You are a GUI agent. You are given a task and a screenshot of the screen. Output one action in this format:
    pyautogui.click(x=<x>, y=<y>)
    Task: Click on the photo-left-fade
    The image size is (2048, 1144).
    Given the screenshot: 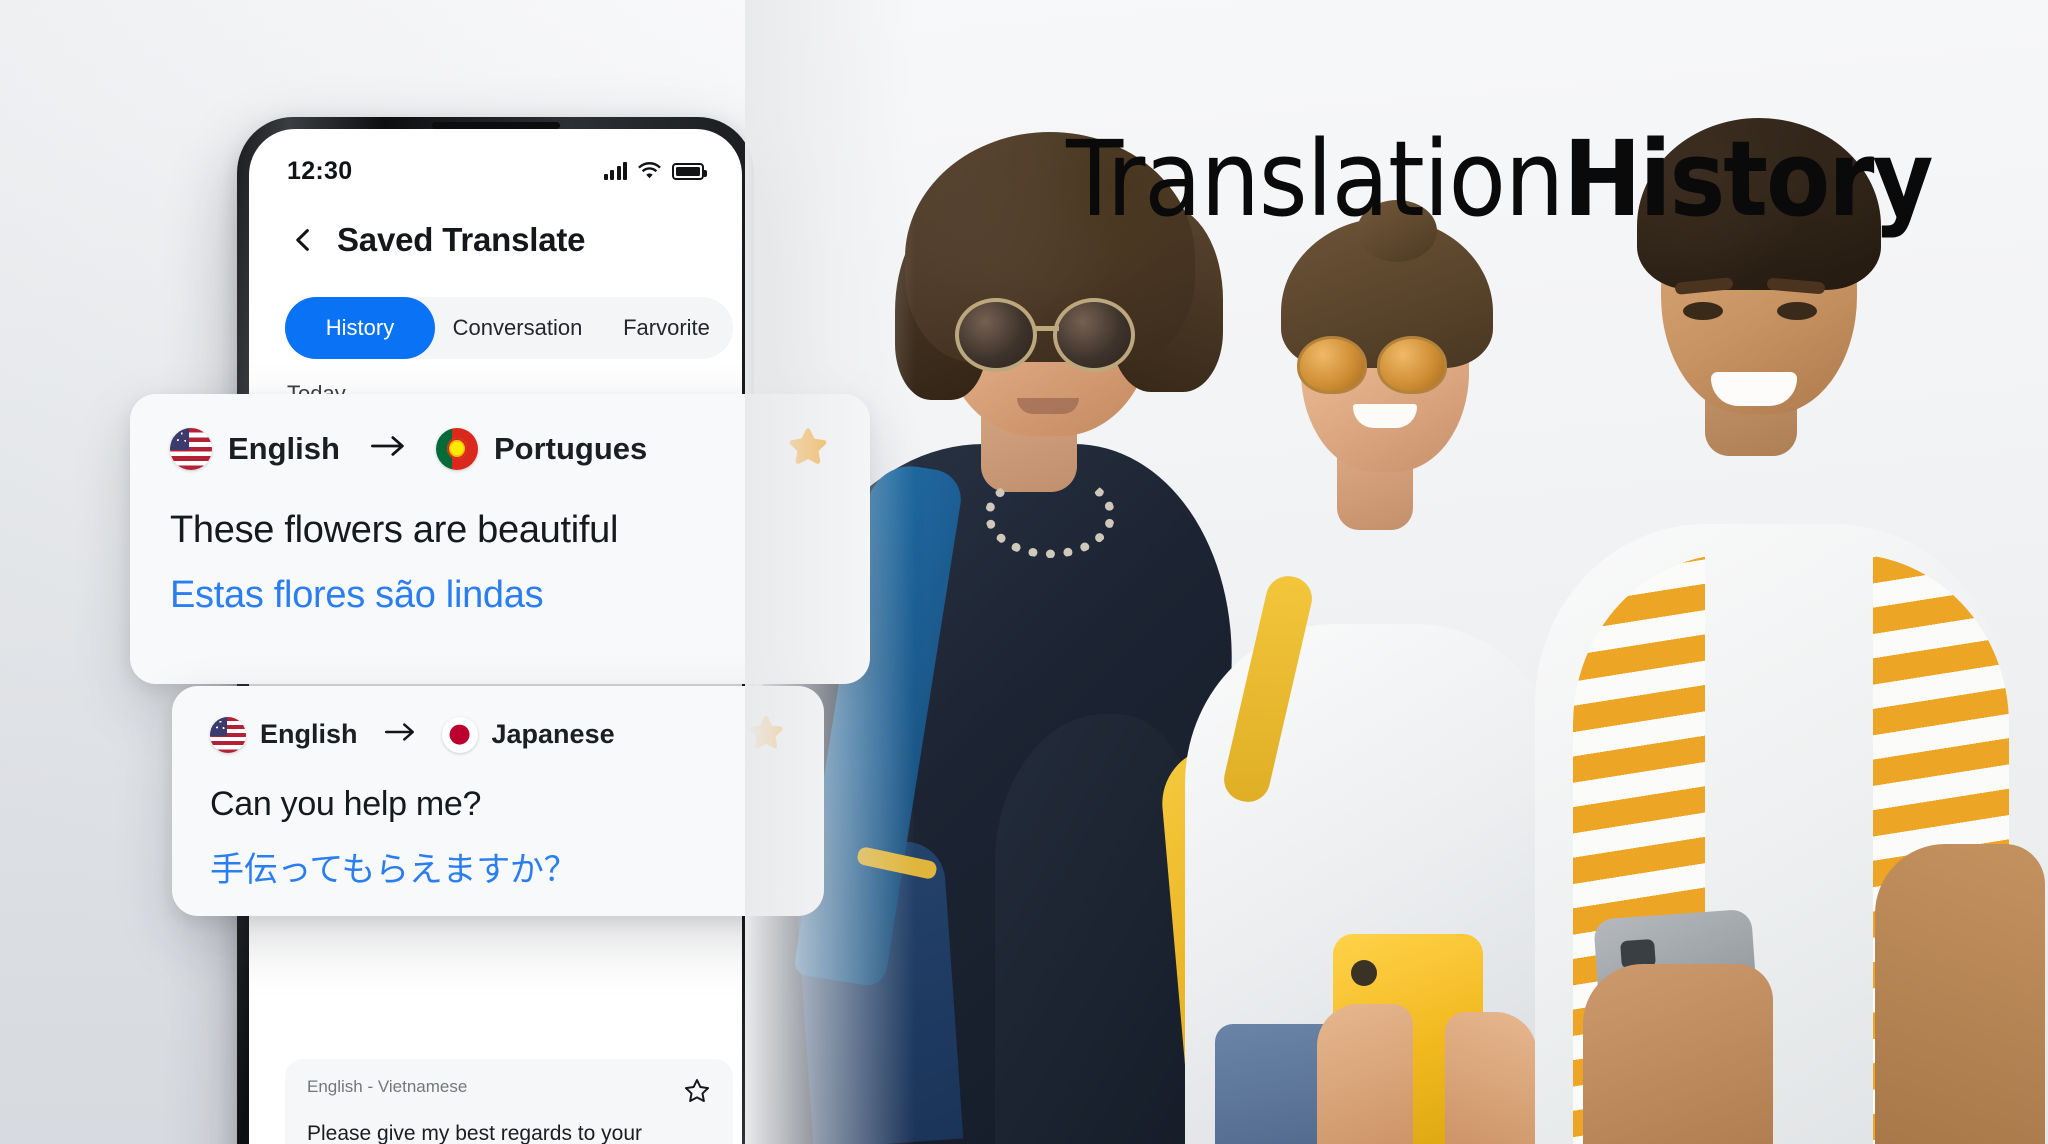 What is the action you would take?
    pyautogui.click(x=830, y=572)
    